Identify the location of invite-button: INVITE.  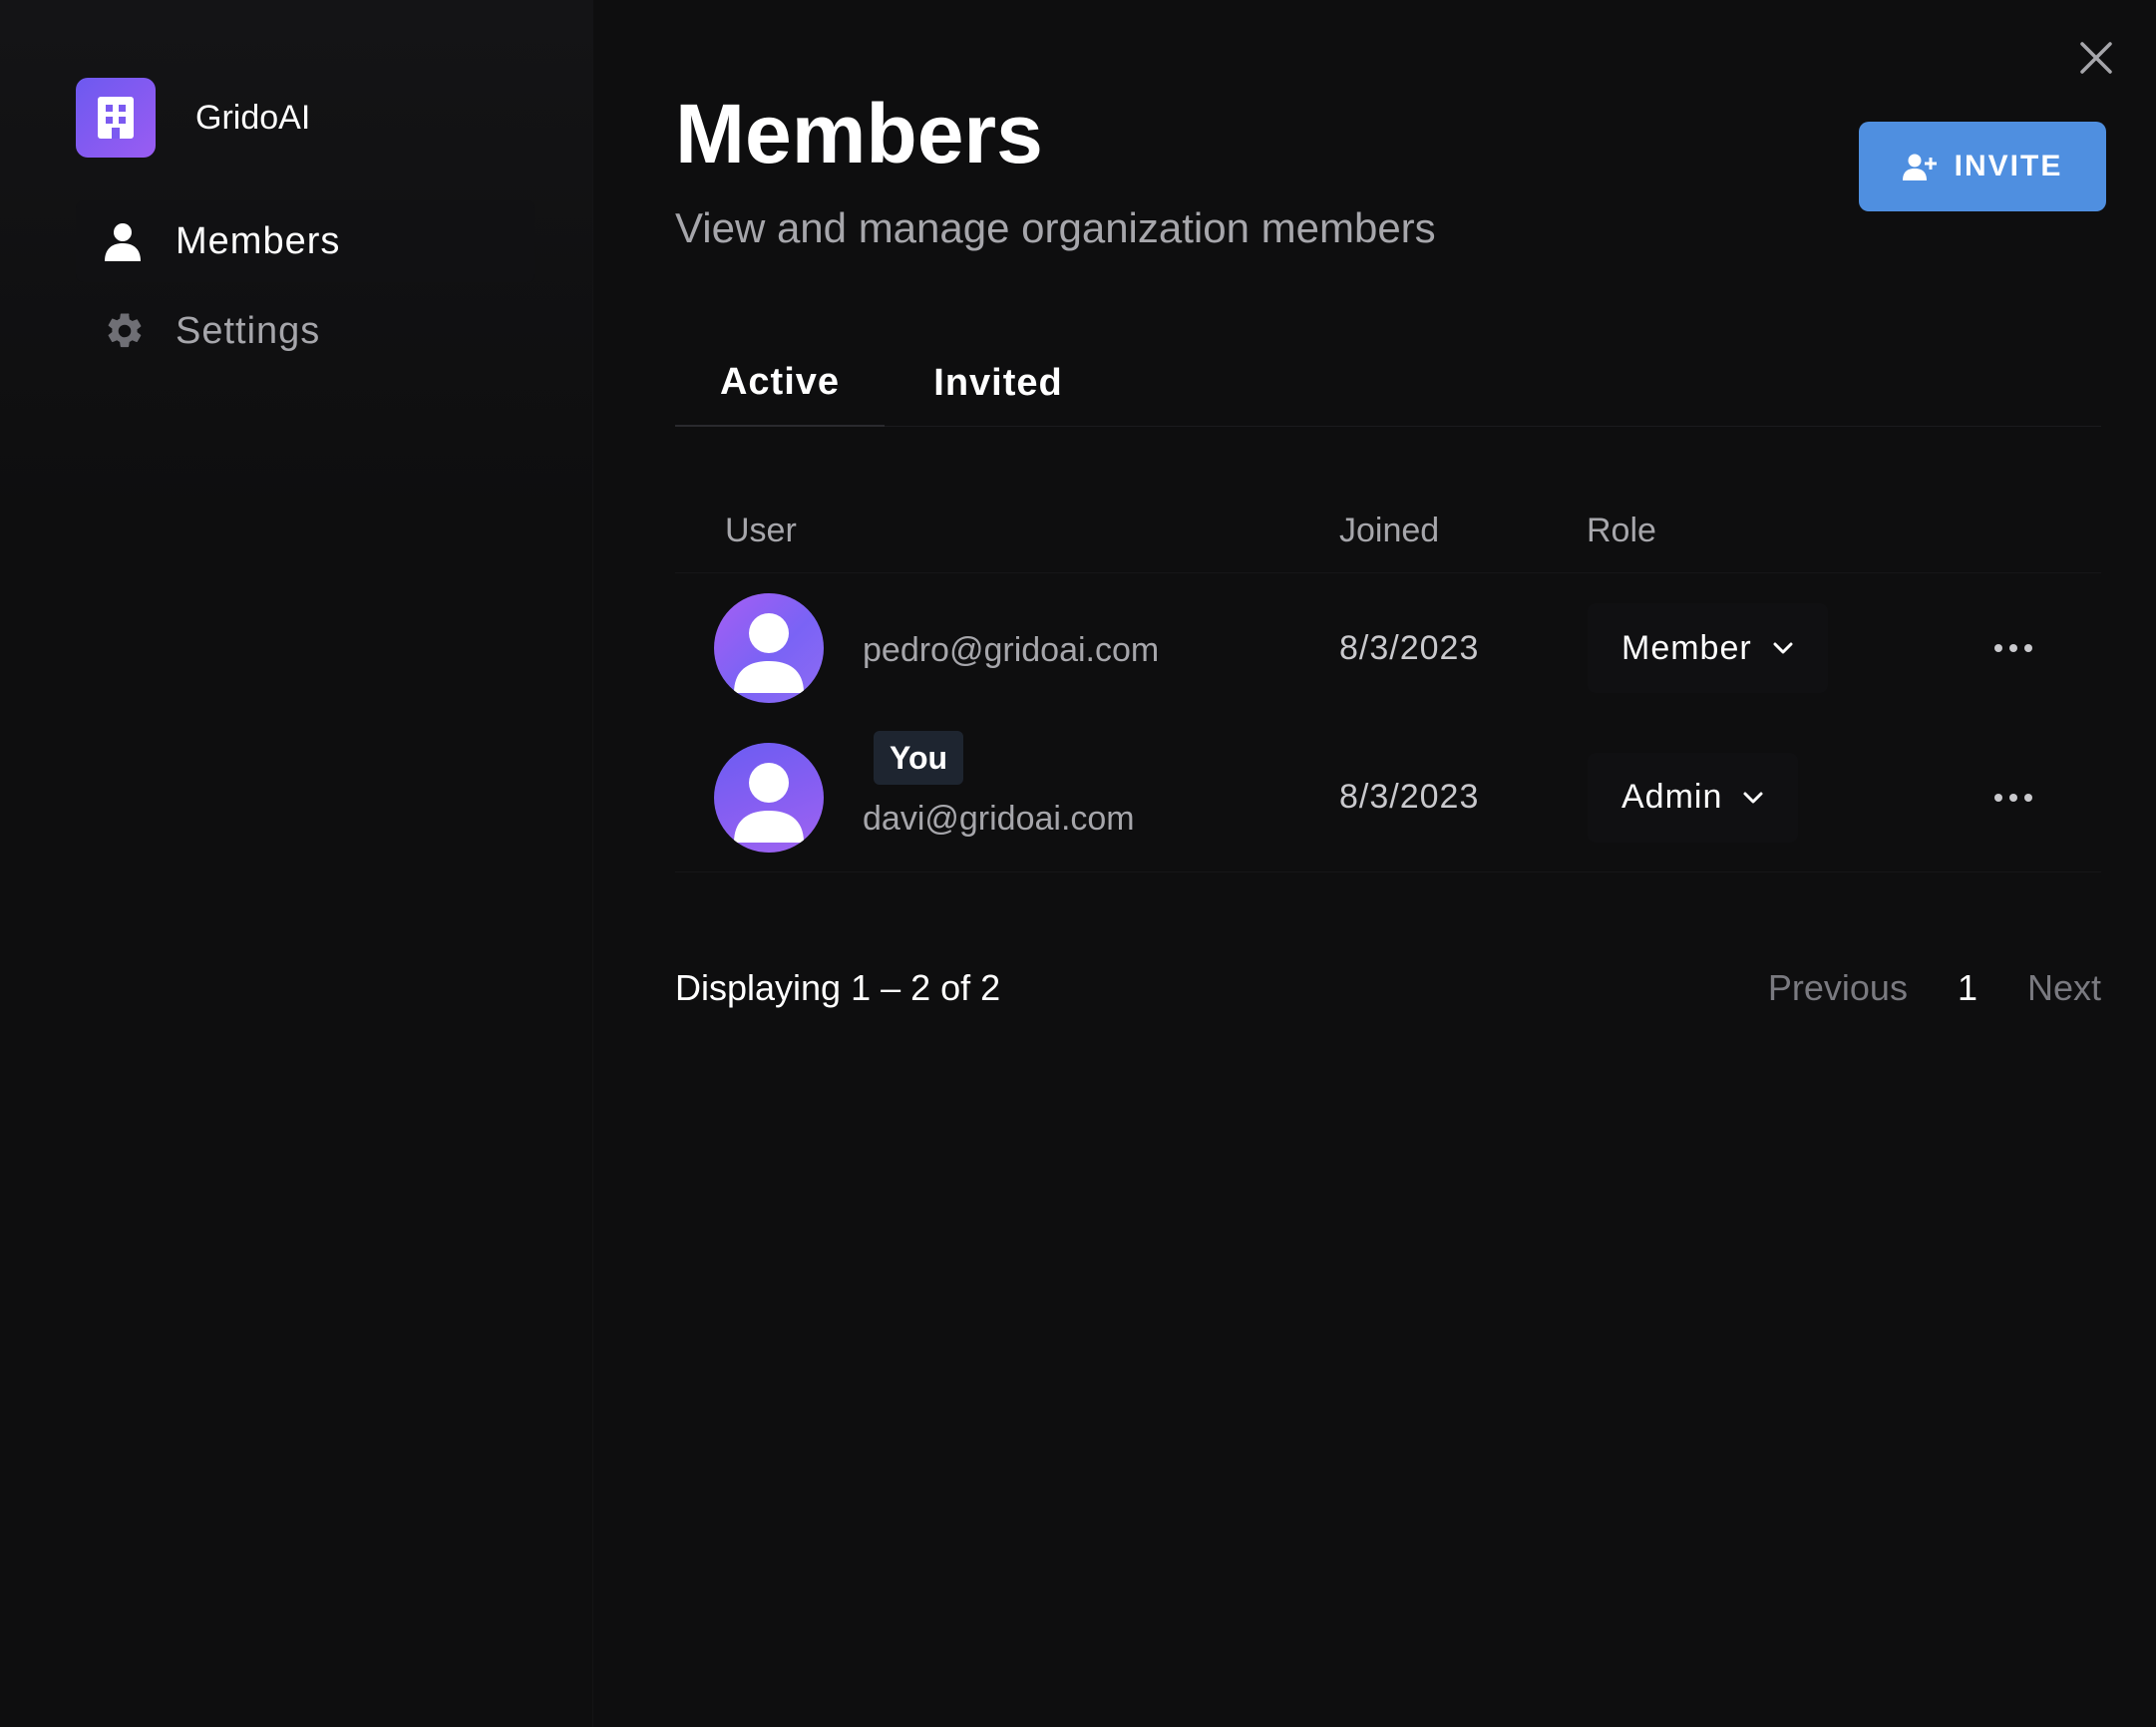
(1983, 166).